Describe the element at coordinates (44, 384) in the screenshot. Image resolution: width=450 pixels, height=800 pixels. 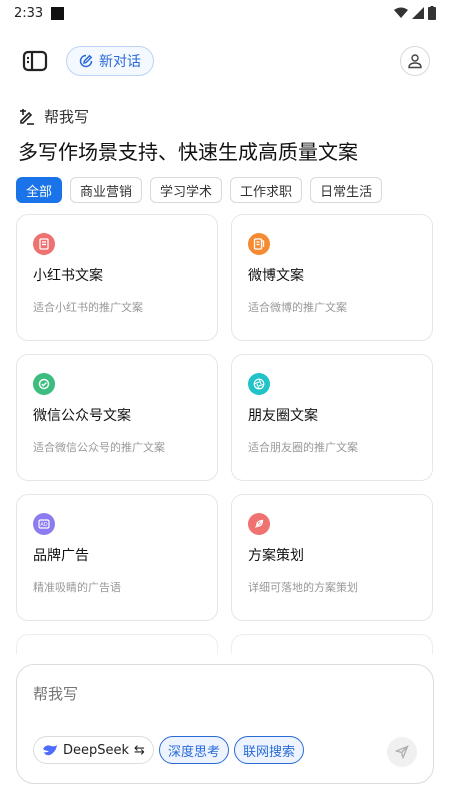
I see `check-badge-icon` at that location.